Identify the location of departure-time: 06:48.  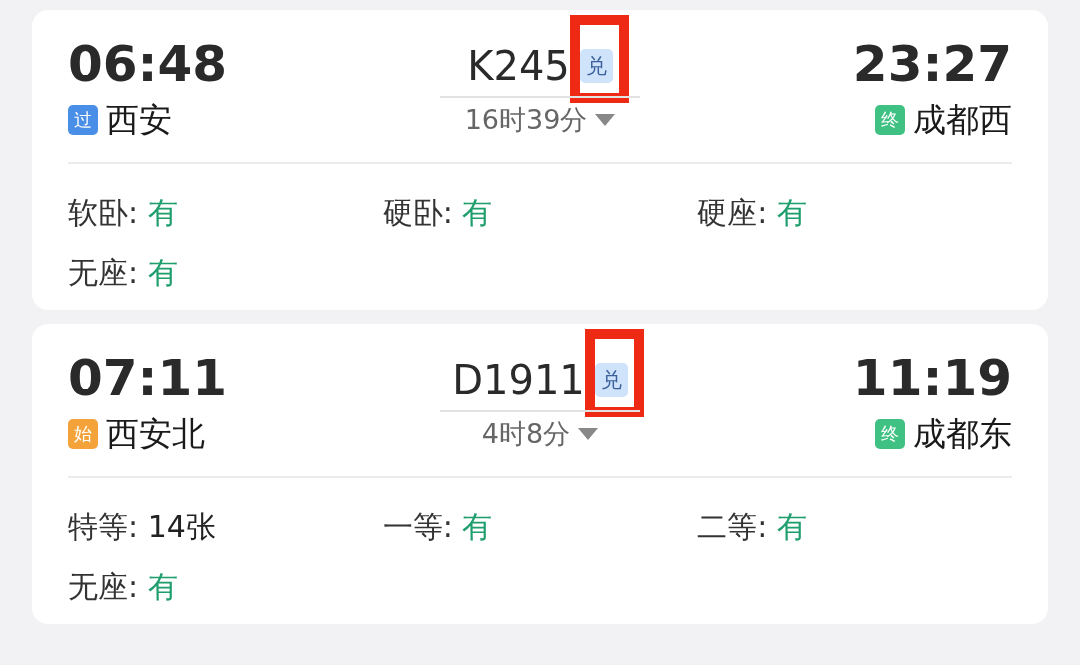
(148, 64).